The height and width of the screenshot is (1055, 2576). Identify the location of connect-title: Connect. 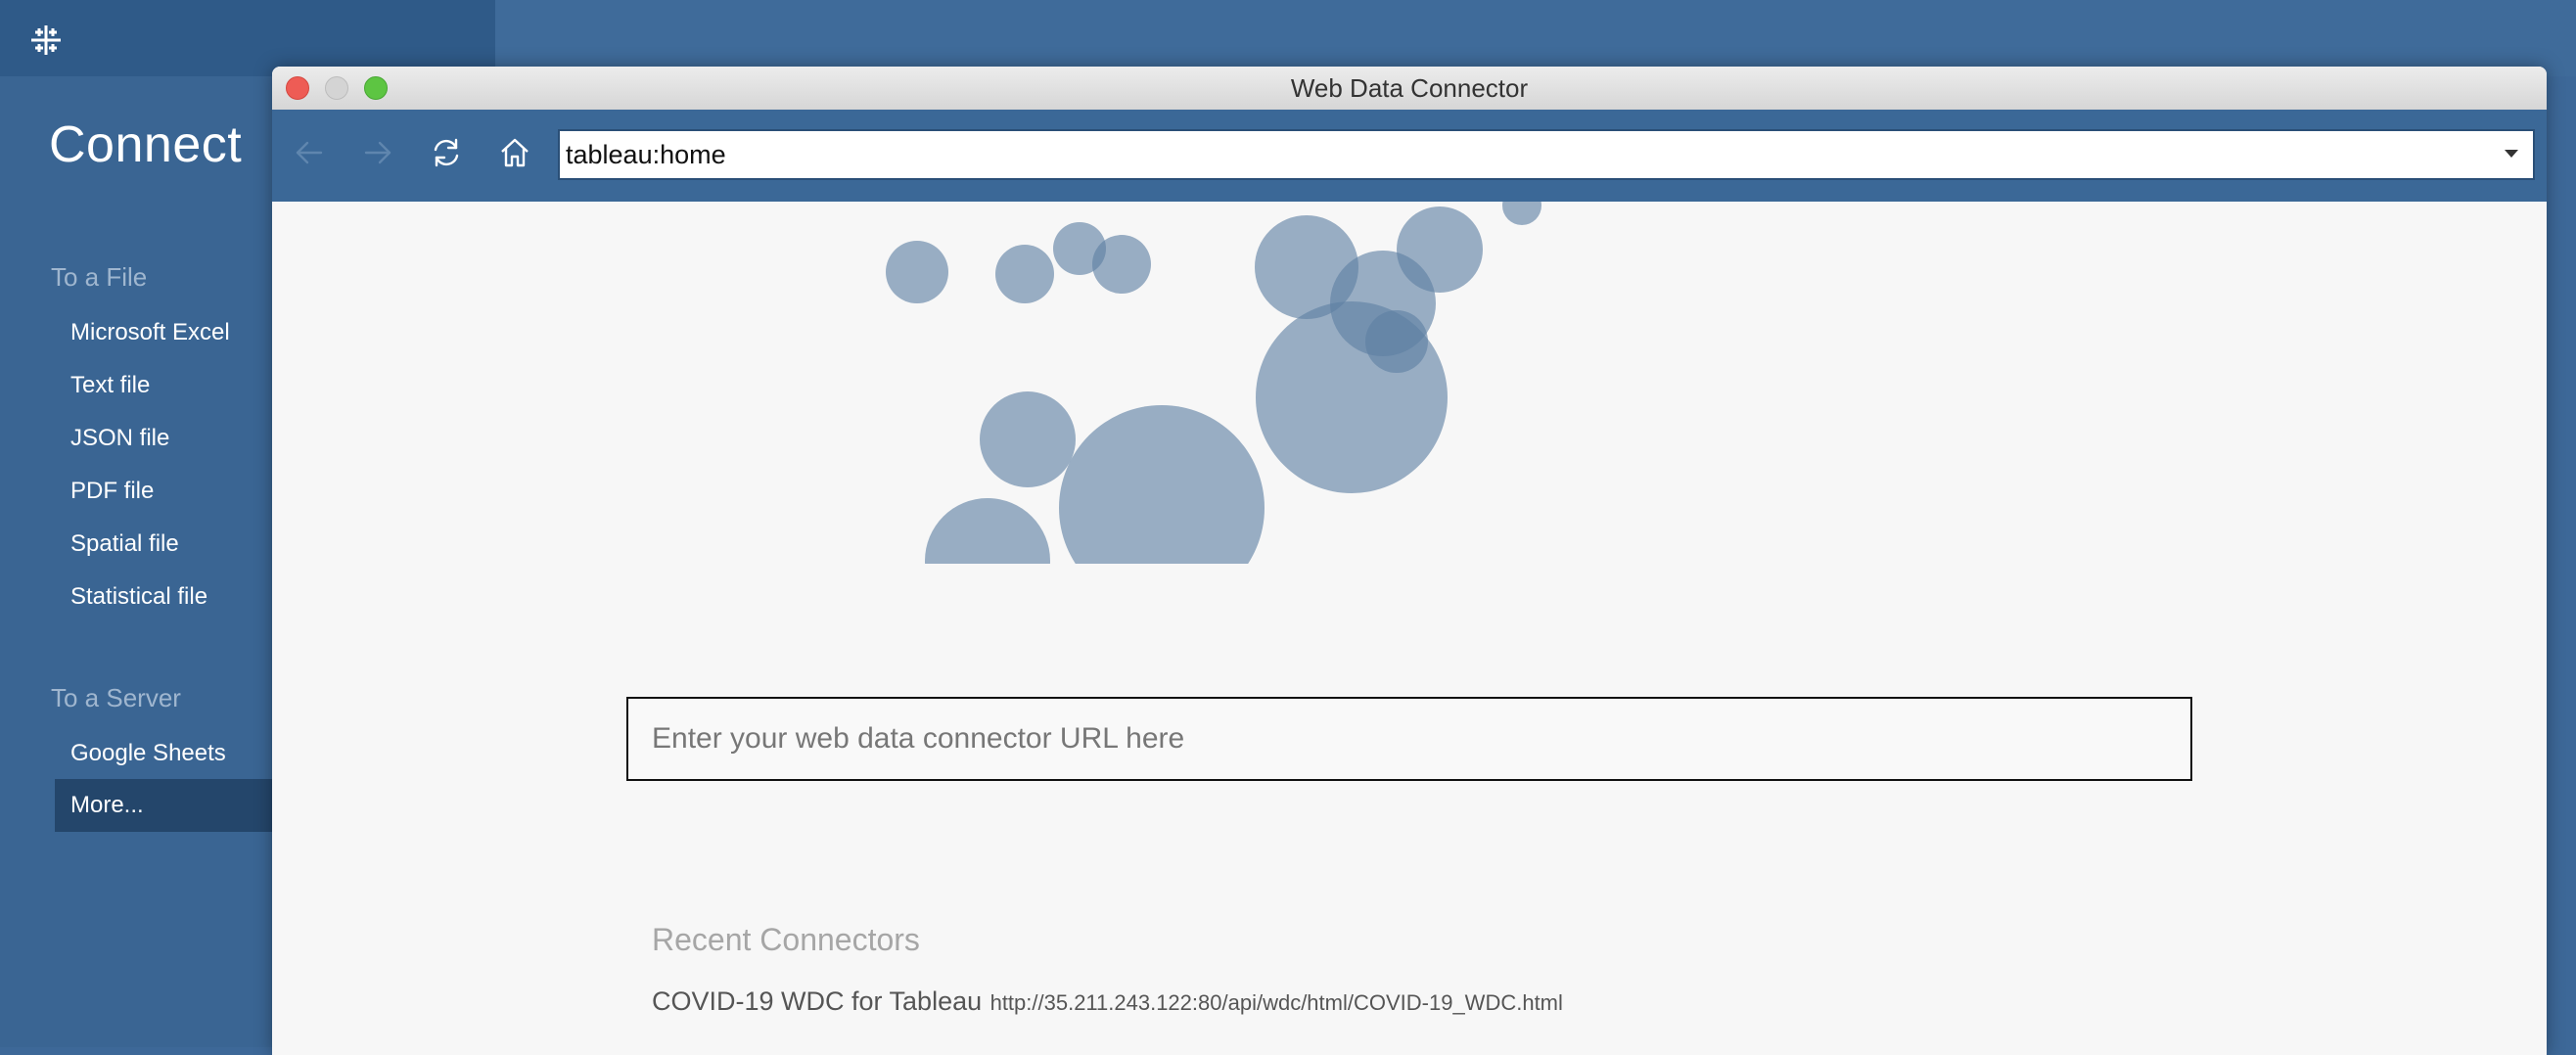
(146, 144).